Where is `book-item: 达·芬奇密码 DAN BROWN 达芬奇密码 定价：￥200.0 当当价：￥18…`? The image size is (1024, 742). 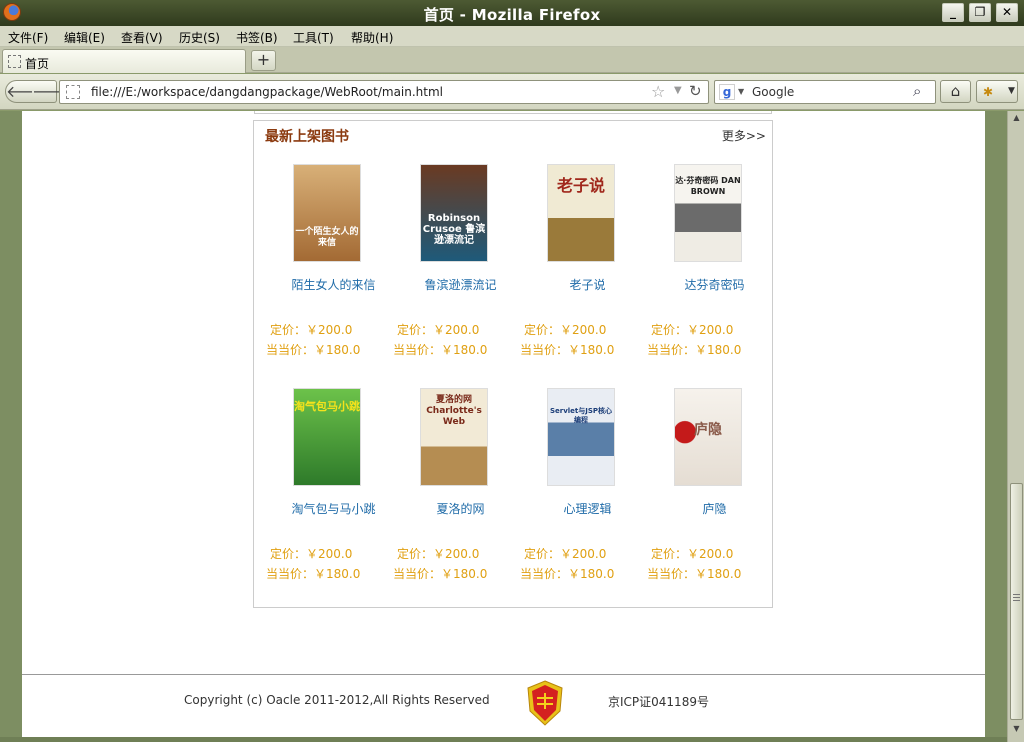 book-item: 达·芬奇密码 DAN BROWN 达芬奇密码 定价：￥200.0 当当价：￥18… is located at coordinates (710, 264).